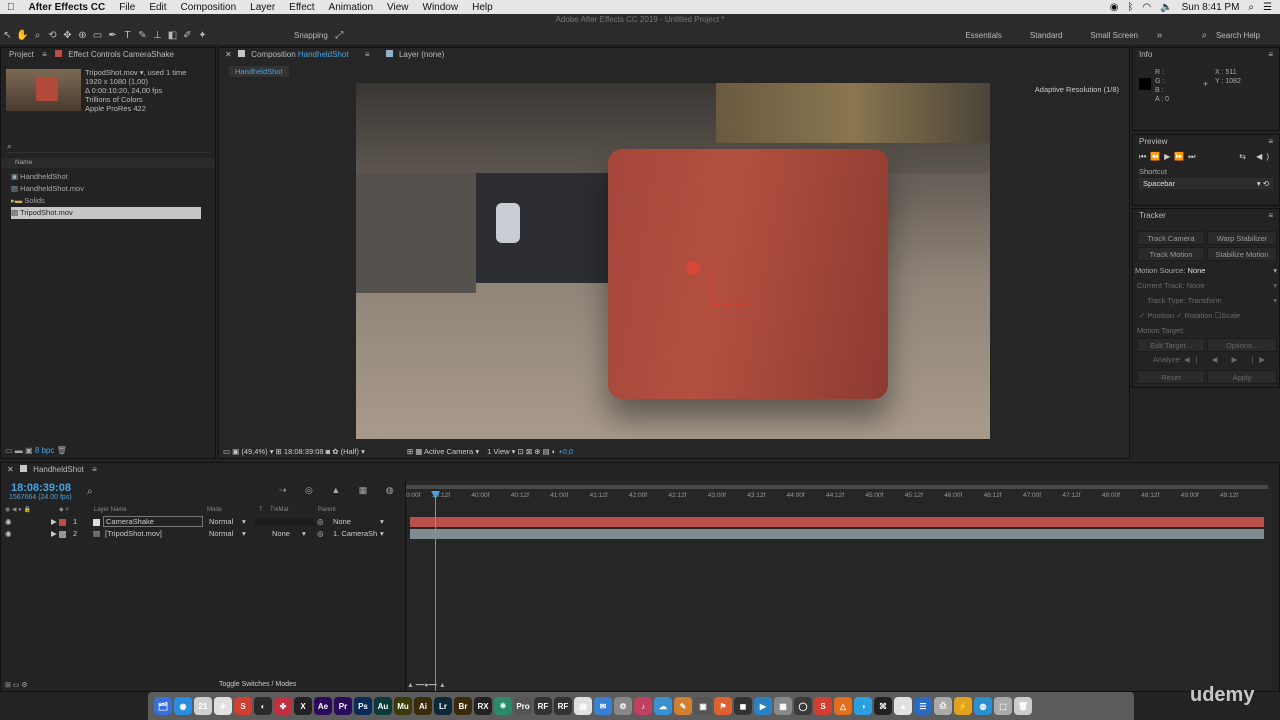 The image size is (1280, 720). What do you see at coordinates (423, 706) in the screenshot?
I see `dock-app-icon: Ai` at bounding box center [423, 706].